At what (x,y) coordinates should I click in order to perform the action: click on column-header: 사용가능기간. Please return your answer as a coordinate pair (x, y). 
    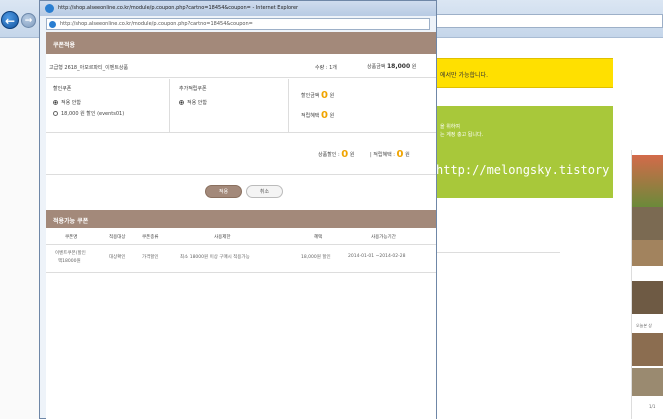
    Looking at the image, I should click on (383, 237).